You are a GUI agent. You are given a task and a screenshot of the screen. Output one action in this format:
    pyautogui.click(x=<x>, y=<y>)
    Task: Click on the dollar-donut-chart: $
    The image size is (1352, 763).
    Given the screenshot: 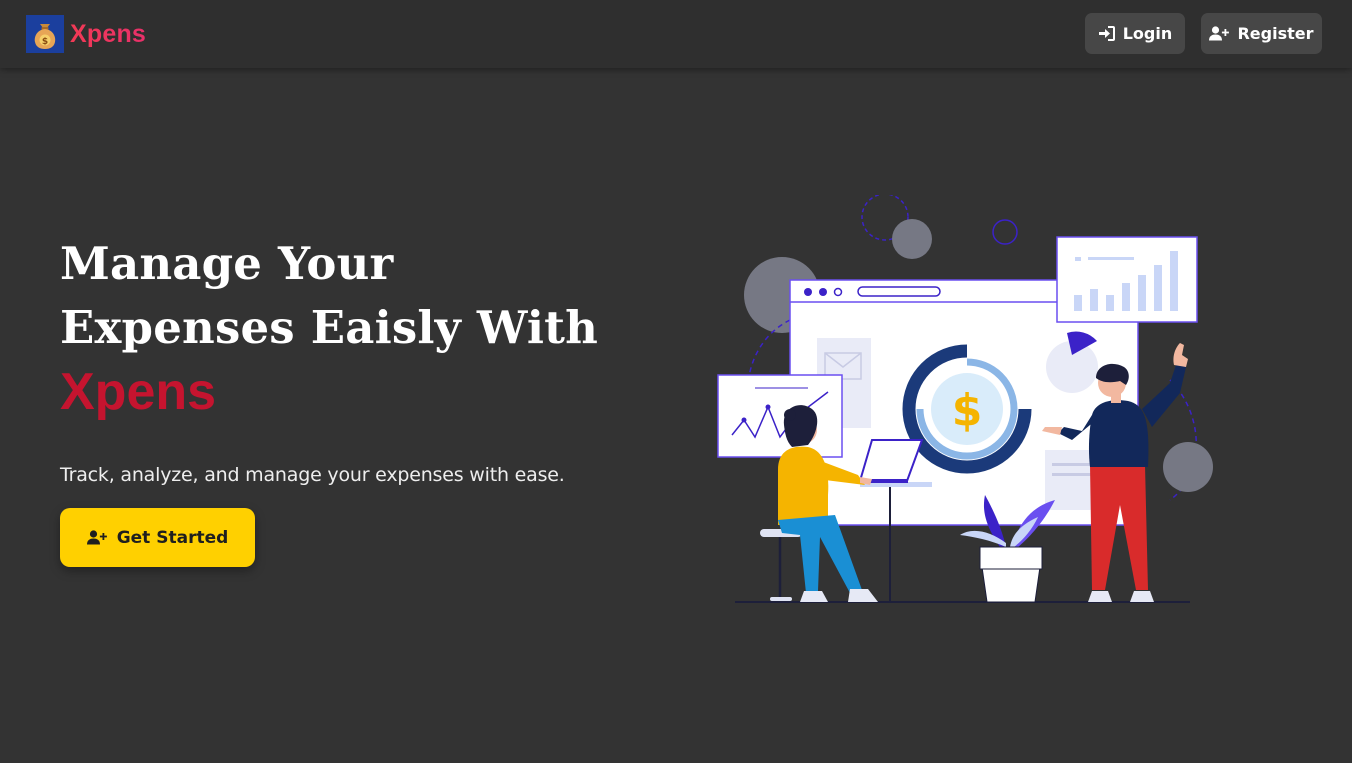 What is the action you would take?
    pyautogui.click(x=967, y=409)
    